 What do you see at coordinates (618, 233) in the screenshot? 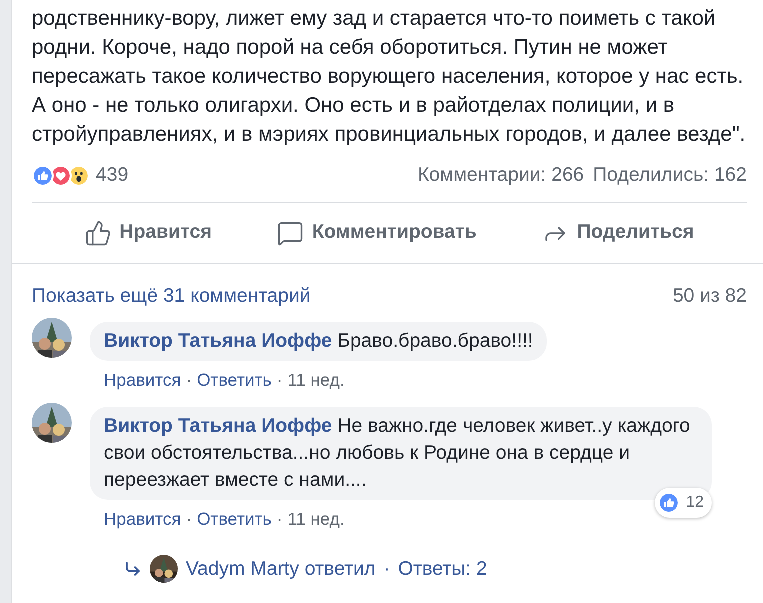
I see `share-action-button: Поделиться` at bounding box center [618, 233].